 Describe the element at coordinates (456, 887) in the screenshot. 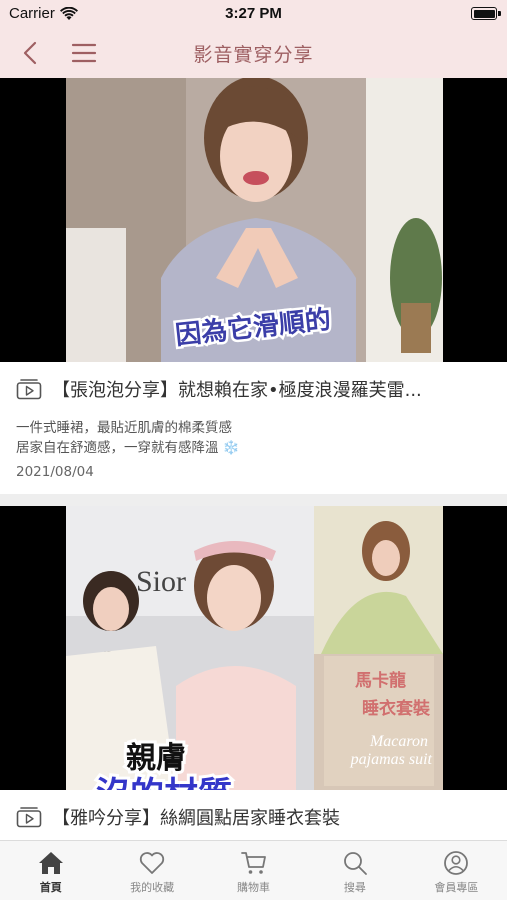

I see `tab-label: 會員專區` at that location.